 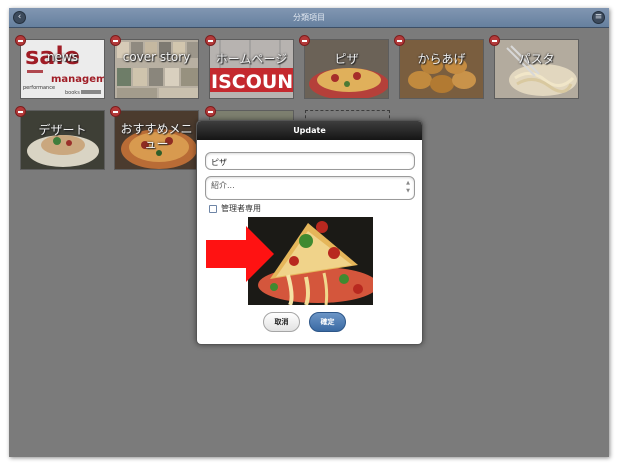 I want to click on tile-label: ピザ, so click(x=346, y=59).